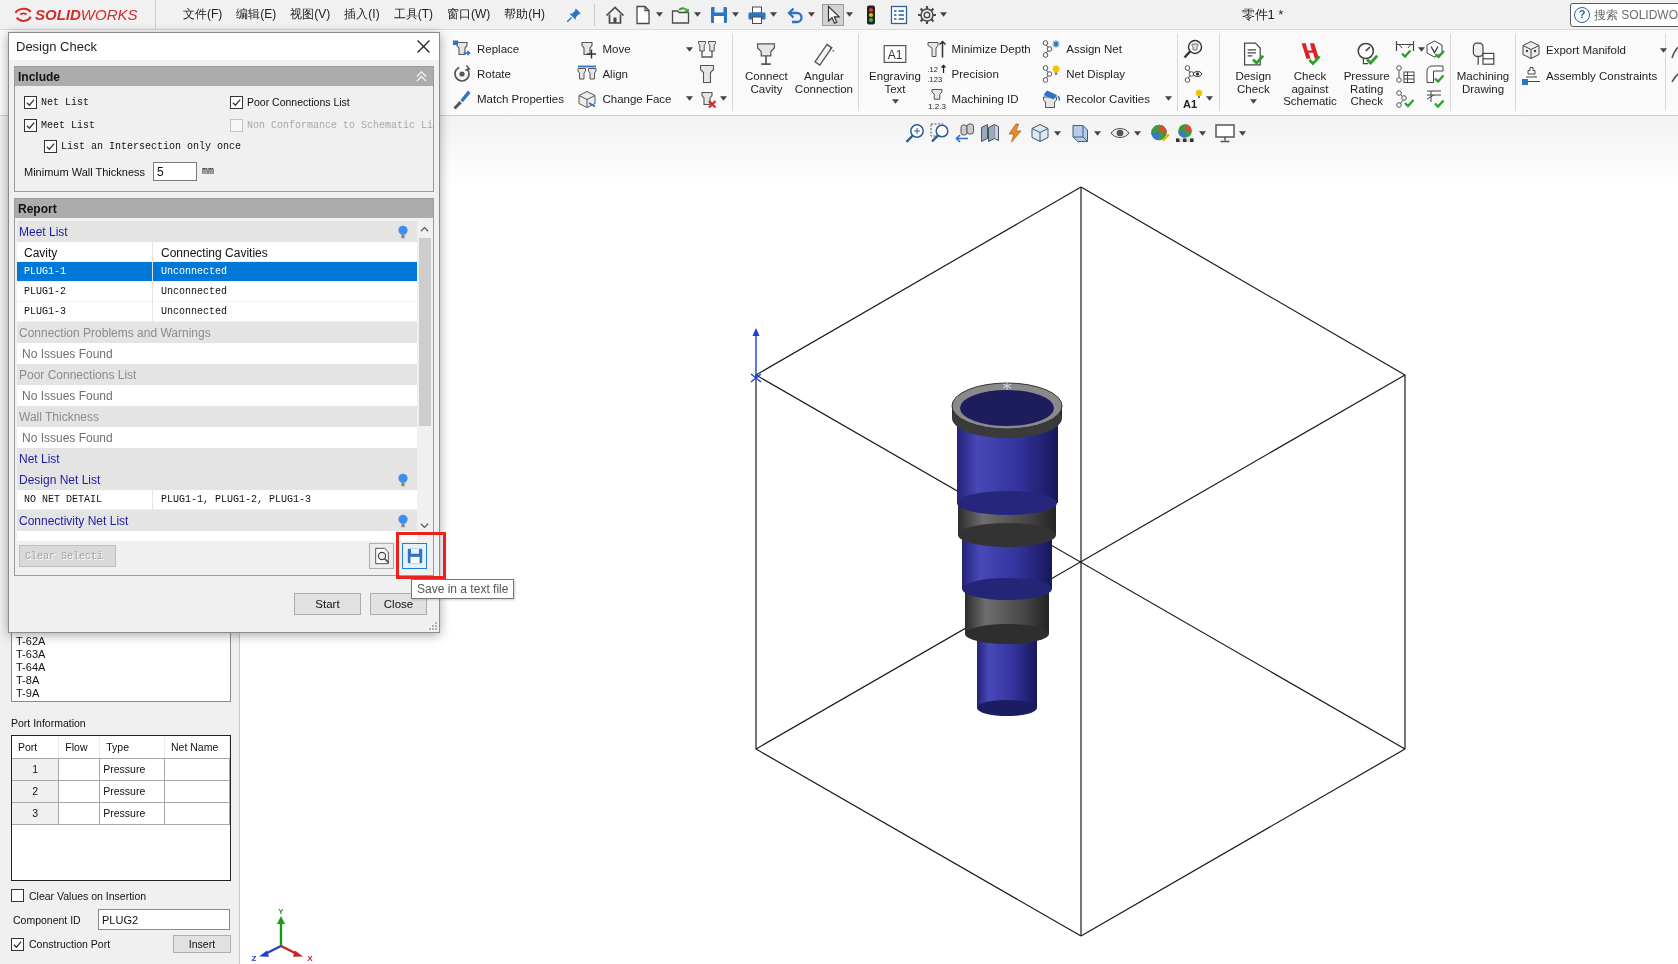  Describe the element at coordinates (899, 14) in the screenshot. I see `list-icon` at that location.